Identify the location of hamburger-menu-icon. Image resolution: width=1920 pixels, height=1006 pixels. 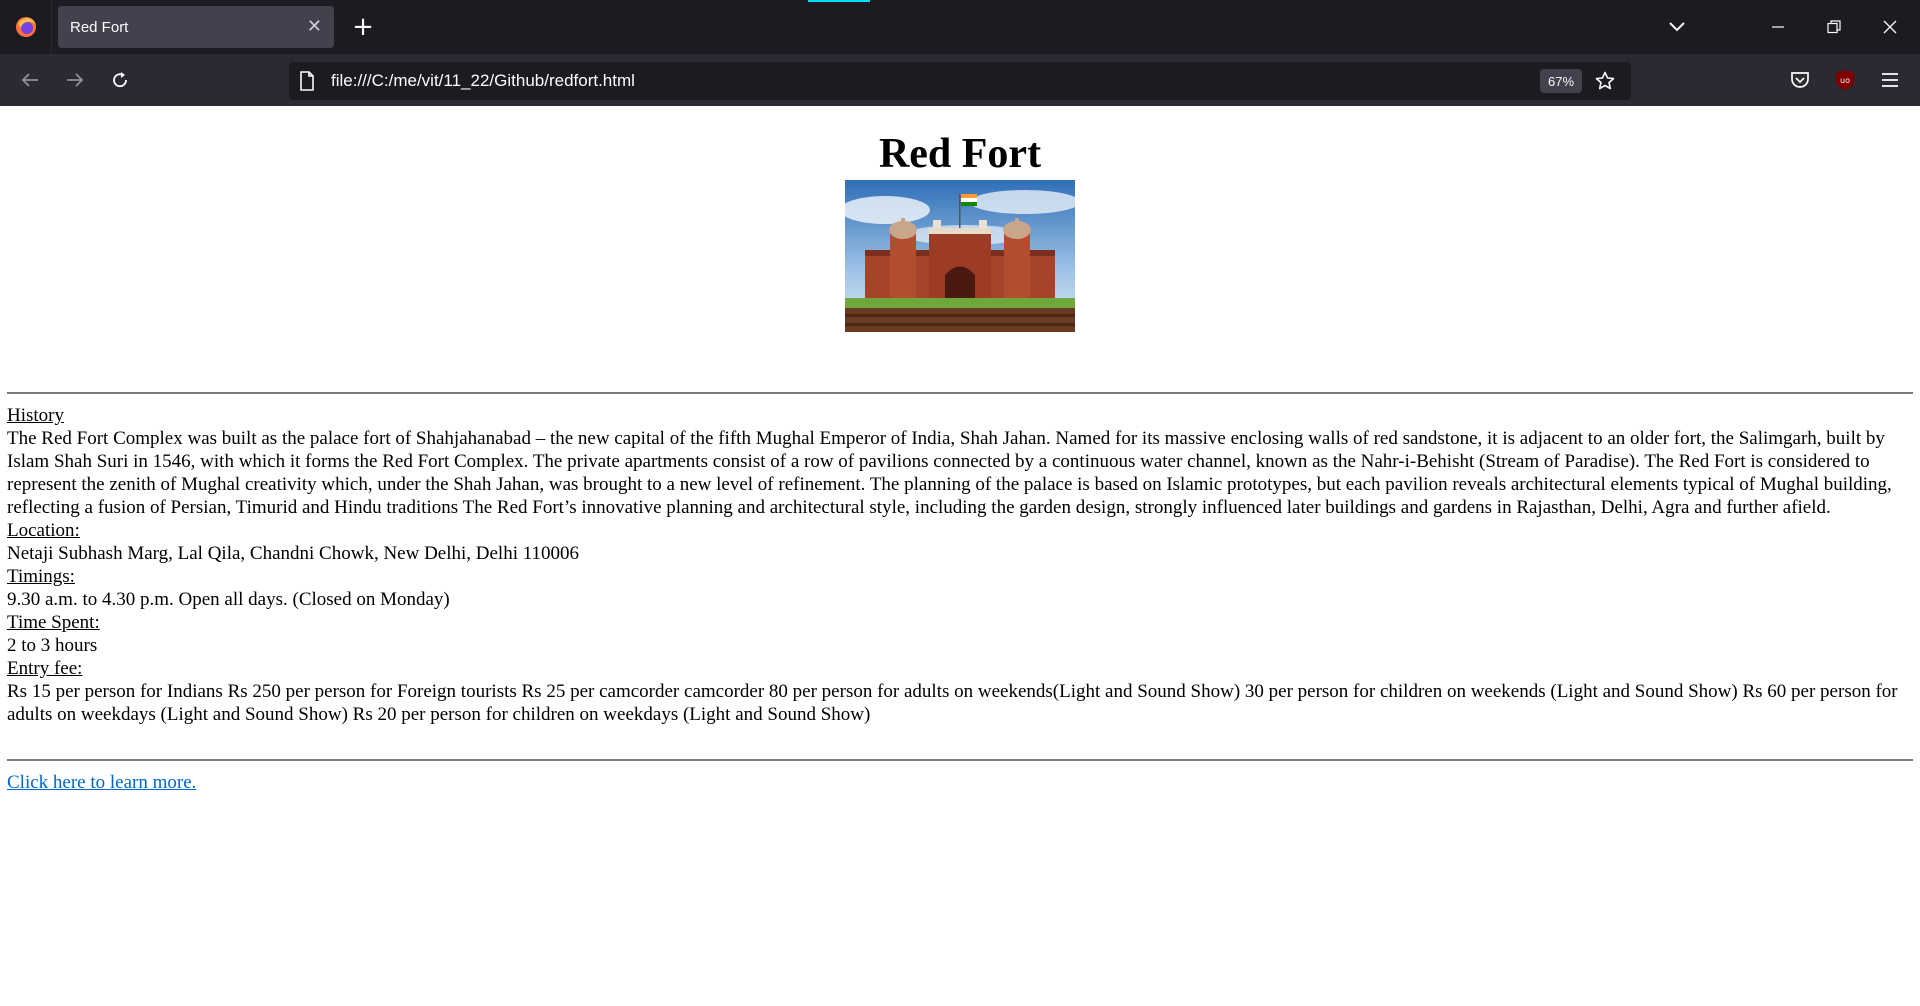
(1890, 80).